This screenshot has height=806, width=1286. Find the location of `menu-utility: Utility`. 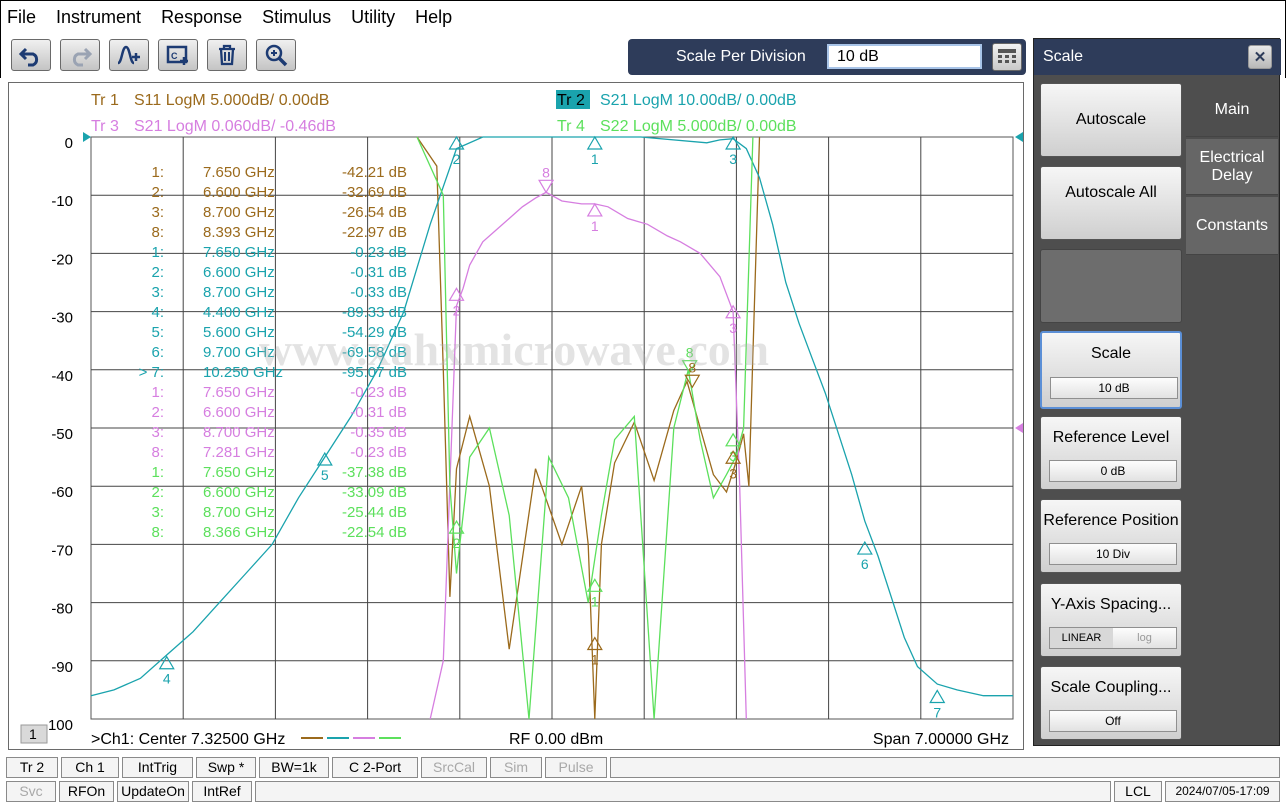

menu-utility: Utility is located at coordinates (373, 17).